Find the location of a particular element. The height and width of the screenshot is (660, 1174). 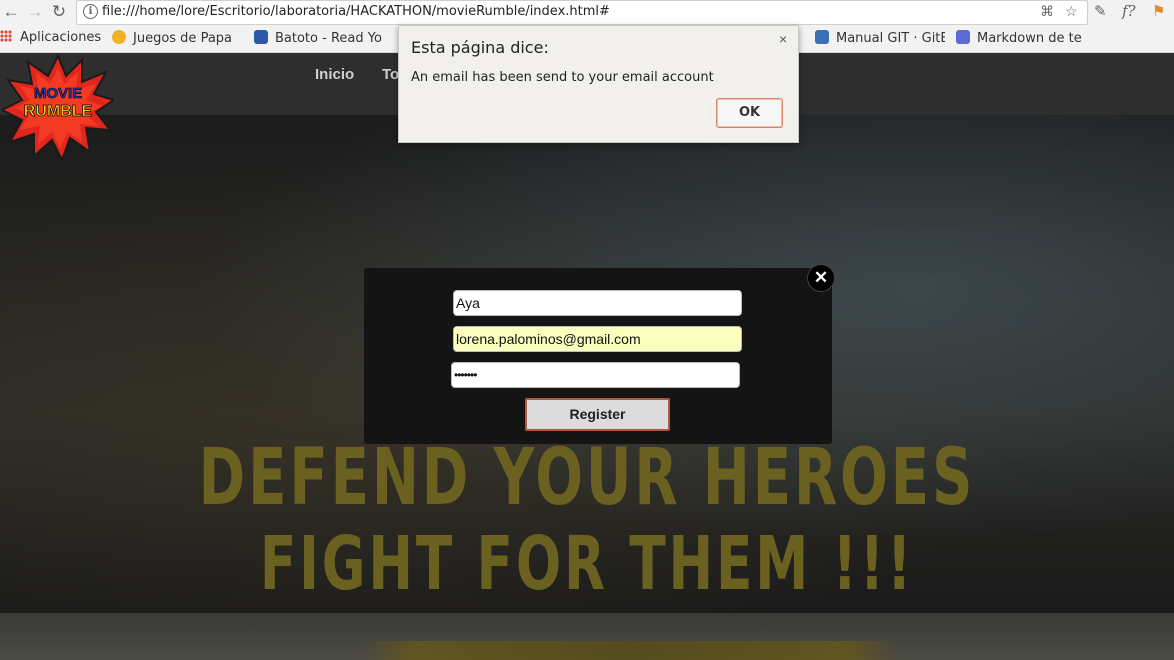

bookmark-manual-git: Manual GIT · GitB is located at coordinates (880, 38).